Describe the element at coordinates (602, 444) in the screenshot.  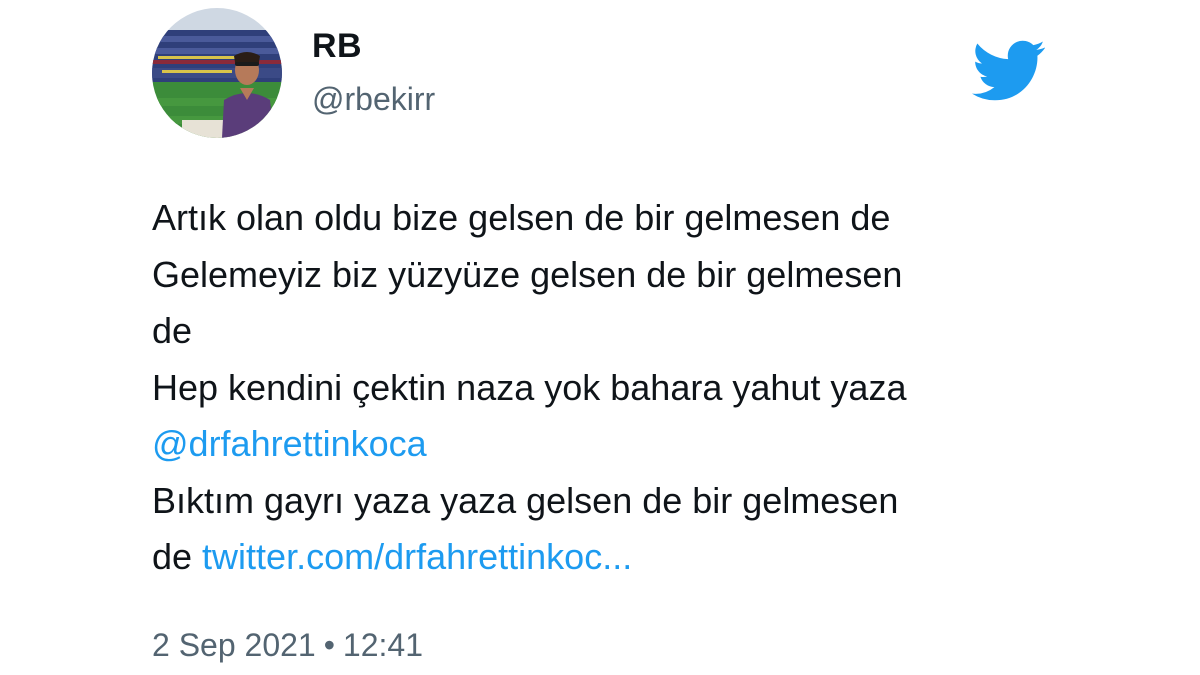
I see `mention-line: @drfahrettinkoca` at that location.